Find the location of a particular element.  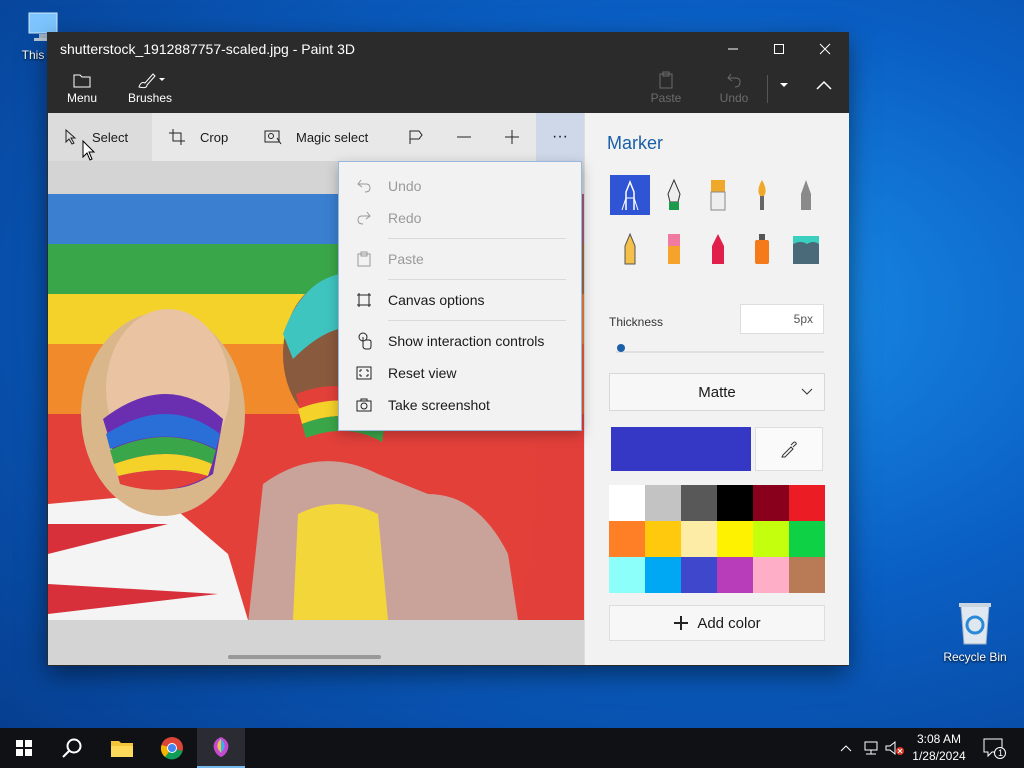

menu-item-label: Show interaction controls is located at coordinates (466, 341).